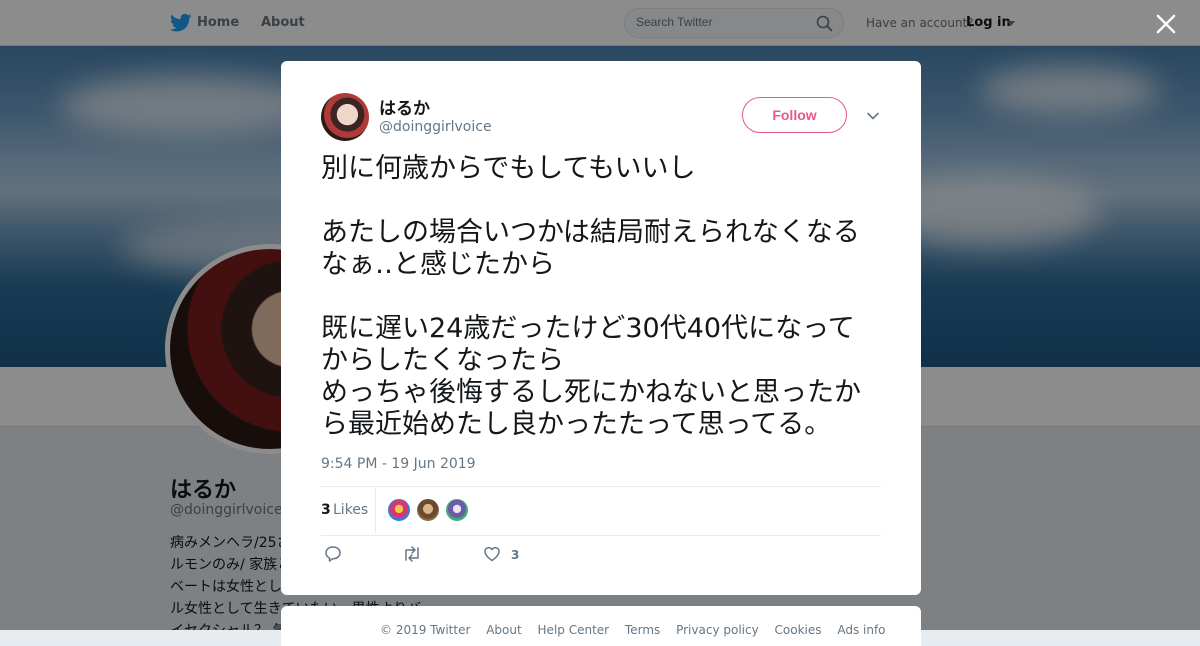 This screenshot has height=646, width=1200. I want to click on author-name: はるか, so click(404, 106).